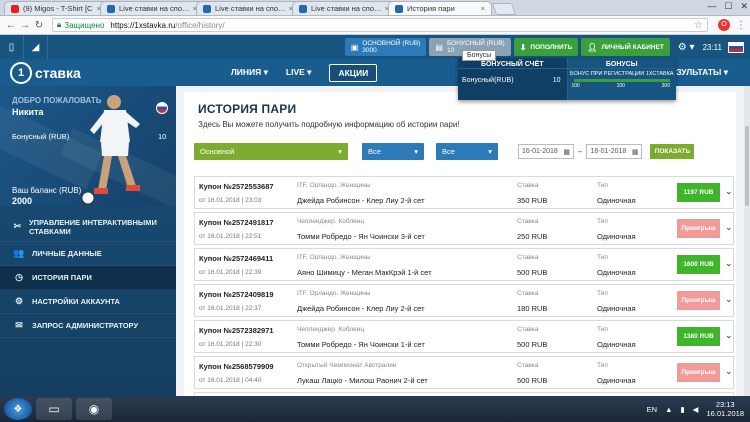  What do you see at coordinates (11, 25) in the screenshot?
I see `back-icon: ←` at bounding box center [11, 25].